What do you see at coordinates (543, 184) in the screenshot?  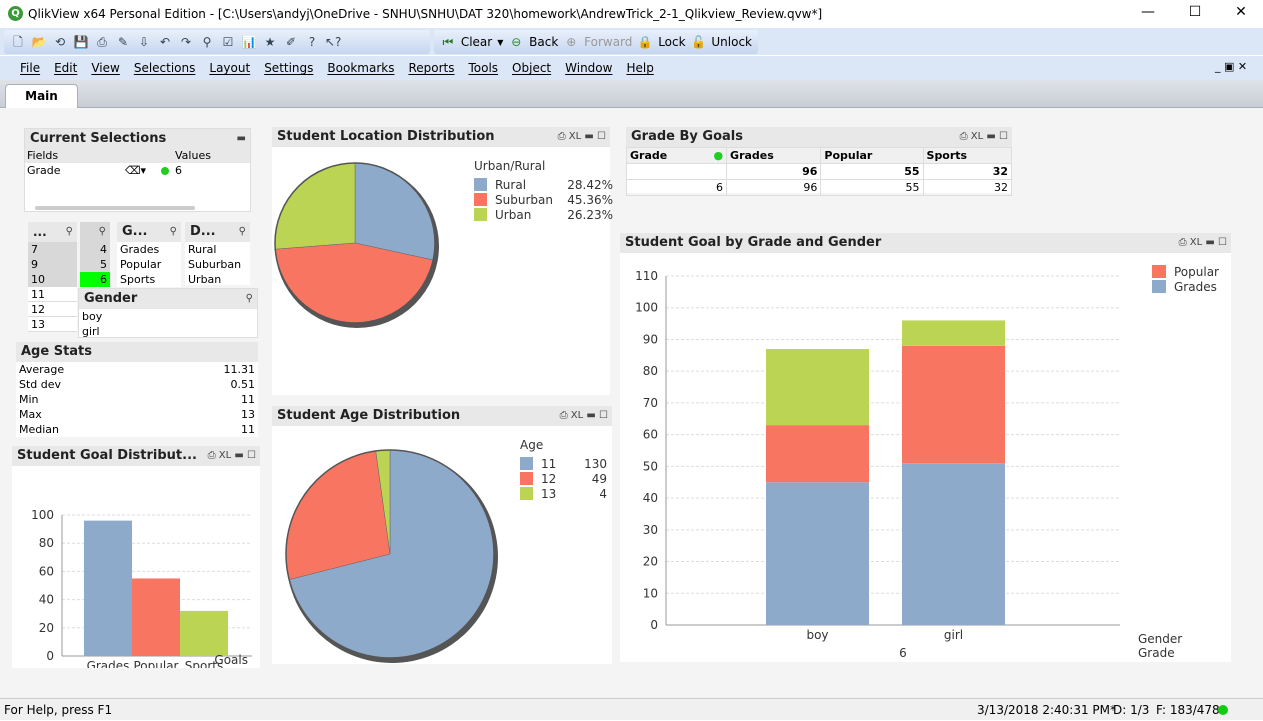 I see `legend-item: Rural 28.42%` at bounding box center [543, 184].